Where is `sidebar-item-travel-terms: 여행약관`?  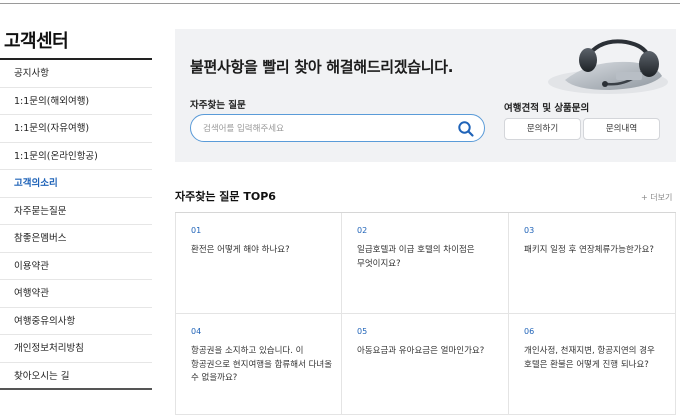 sidebar-item-travel-terms: 여행약관 is located at coordinates (76, 294).